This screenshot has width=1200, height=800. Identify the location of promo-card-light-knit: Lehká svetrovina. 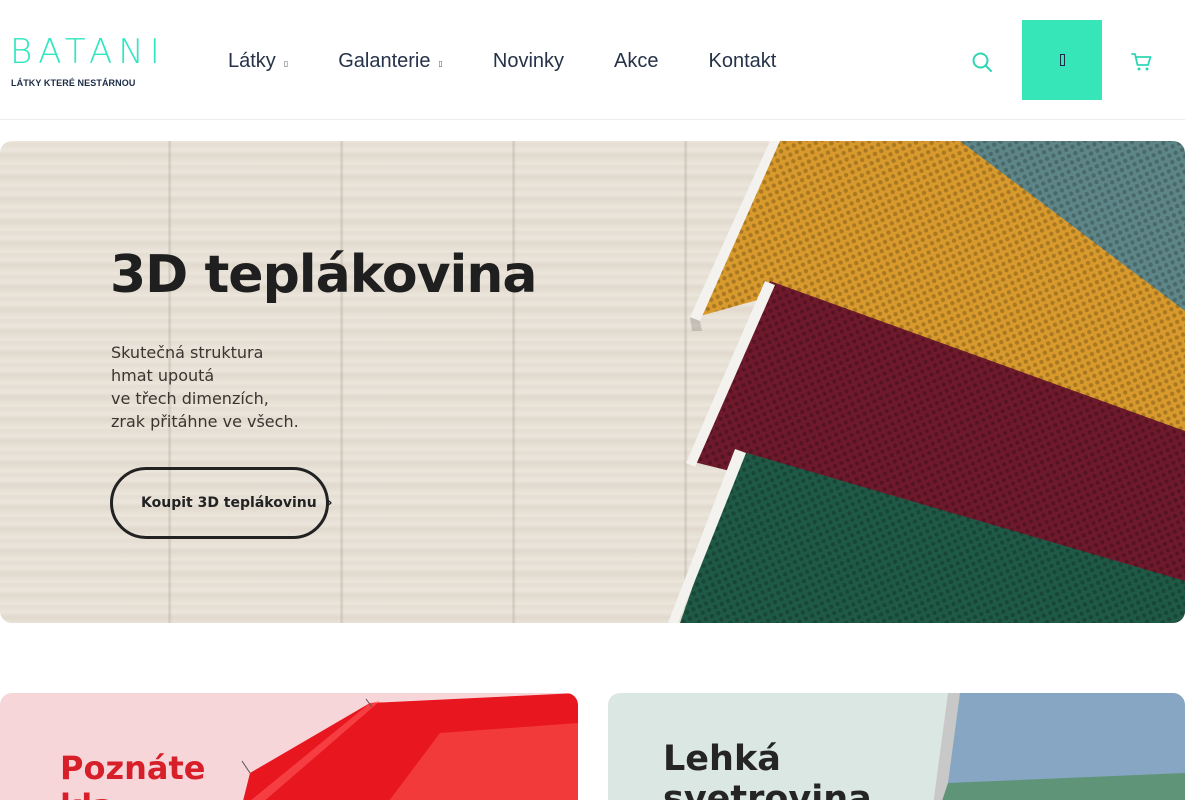
(896, 746).